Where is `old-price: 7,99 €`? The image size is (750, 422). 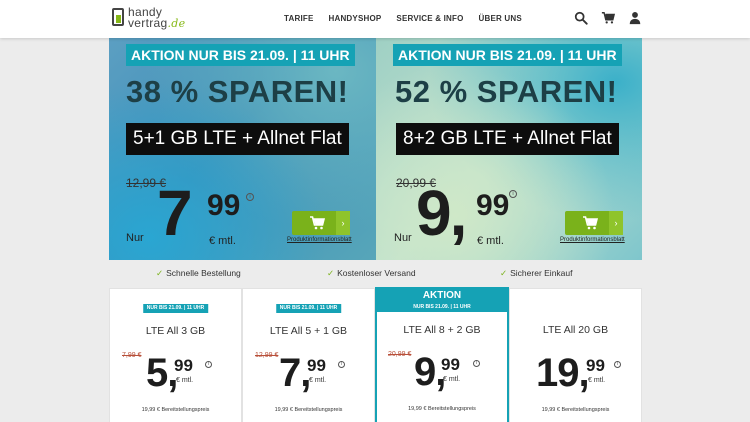 old-price: 7,99 € is located at coordinates (132, 355).